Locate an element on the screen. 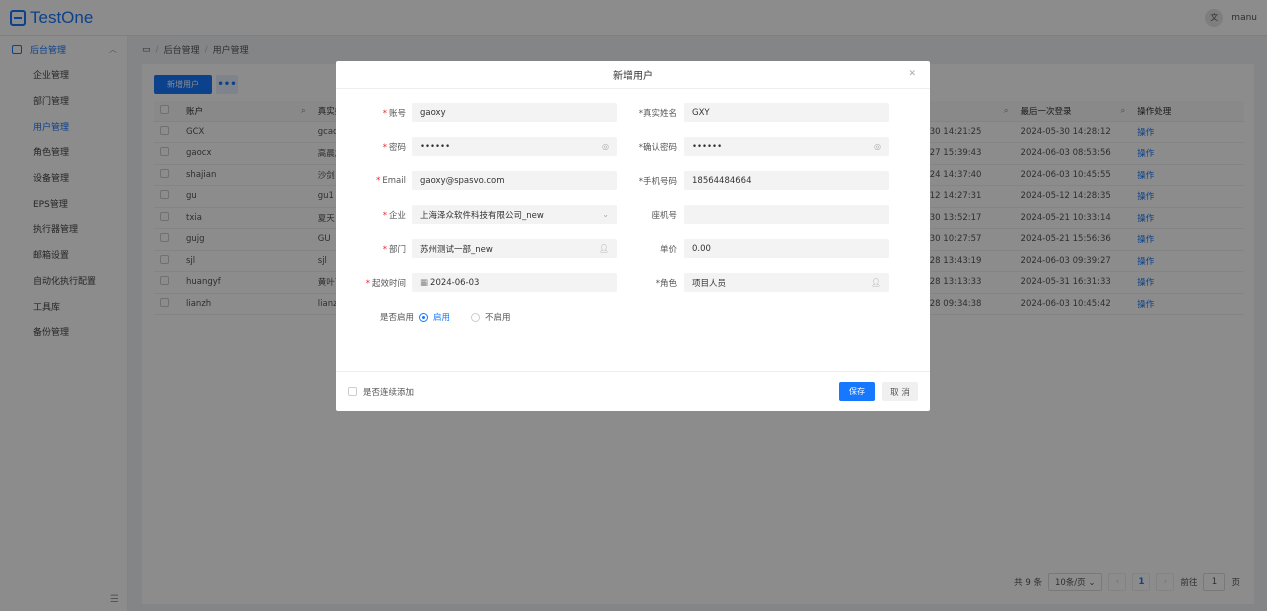 This screenshot has width=1267, height=611. company-label: * 企业 is located at coordinates (394, 215).